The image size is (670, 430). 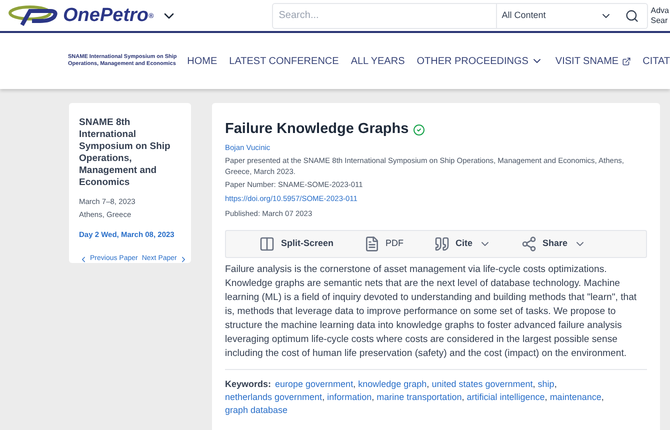 I want to click on conference-title: SNAME 8th International Symposium on Ship Operations, Management and Economics, so click(x=125, y=153).